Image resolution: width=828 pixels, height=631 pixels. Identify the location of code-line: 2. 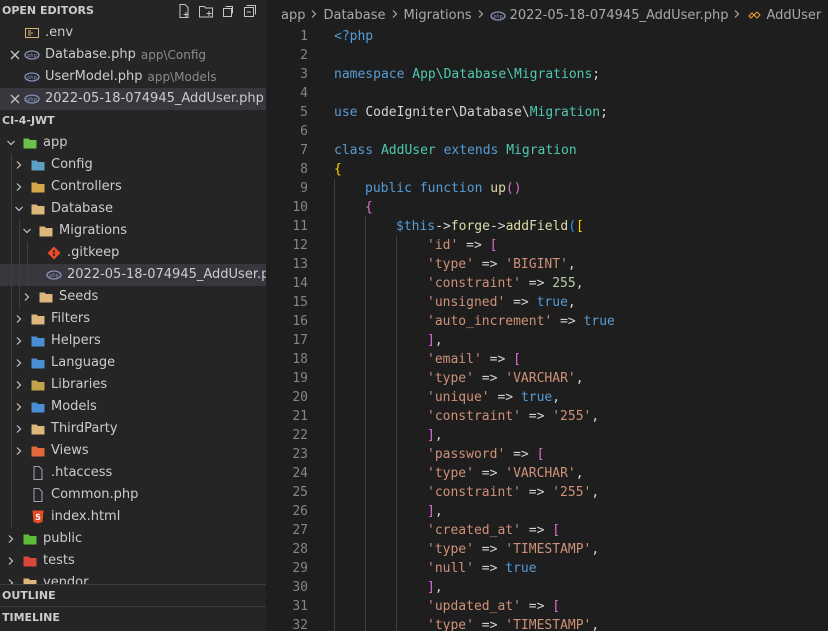
(547, 55).